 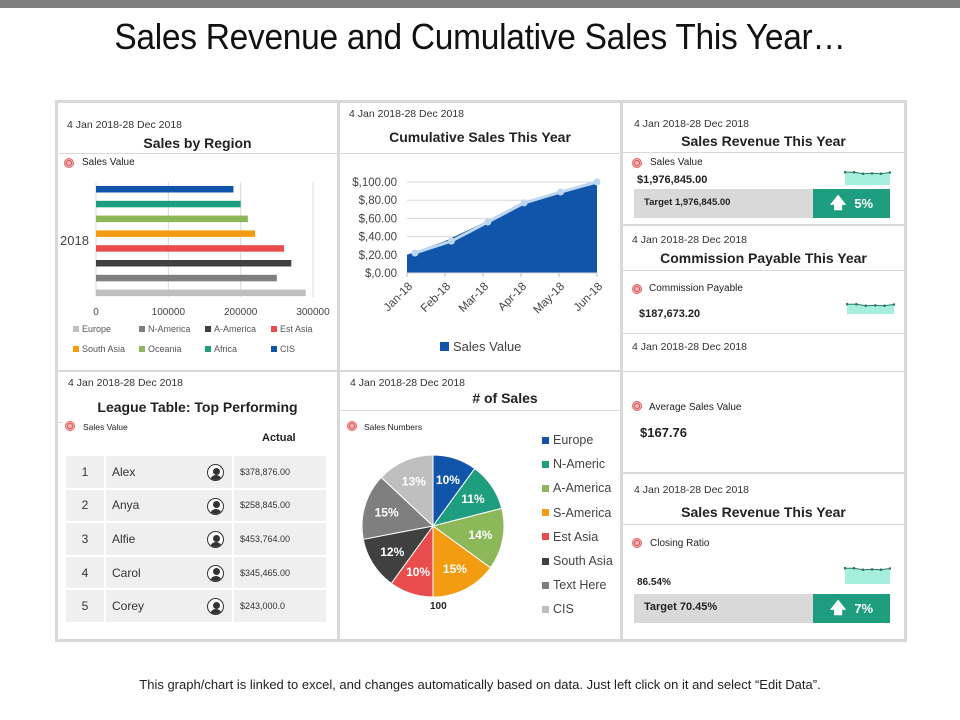 I want to click on person-name: Carol, so click(x=126, y=572).